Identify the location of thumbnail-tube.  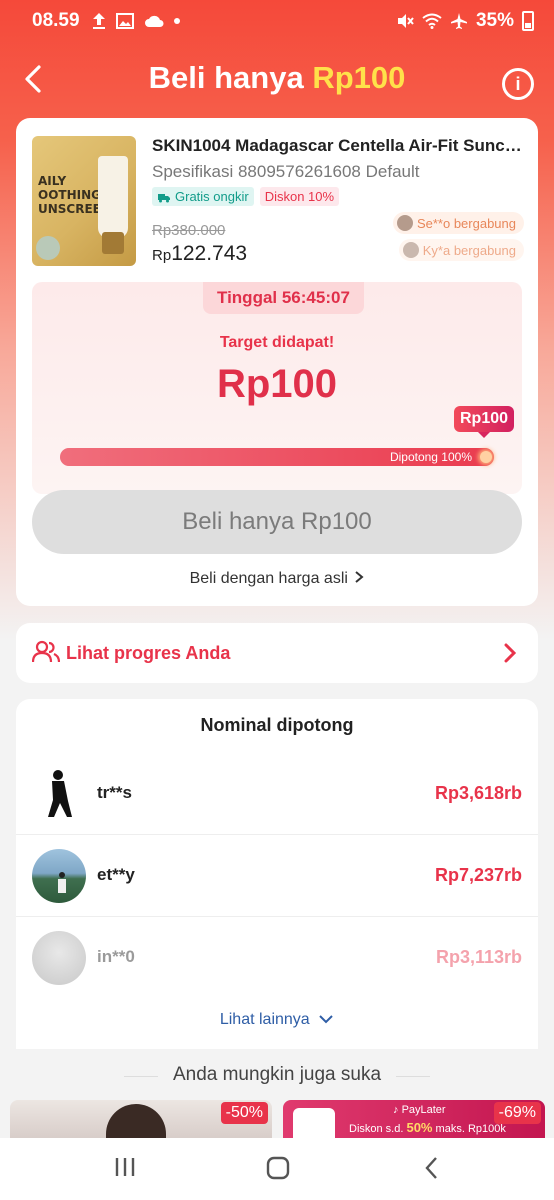
(113, 197).